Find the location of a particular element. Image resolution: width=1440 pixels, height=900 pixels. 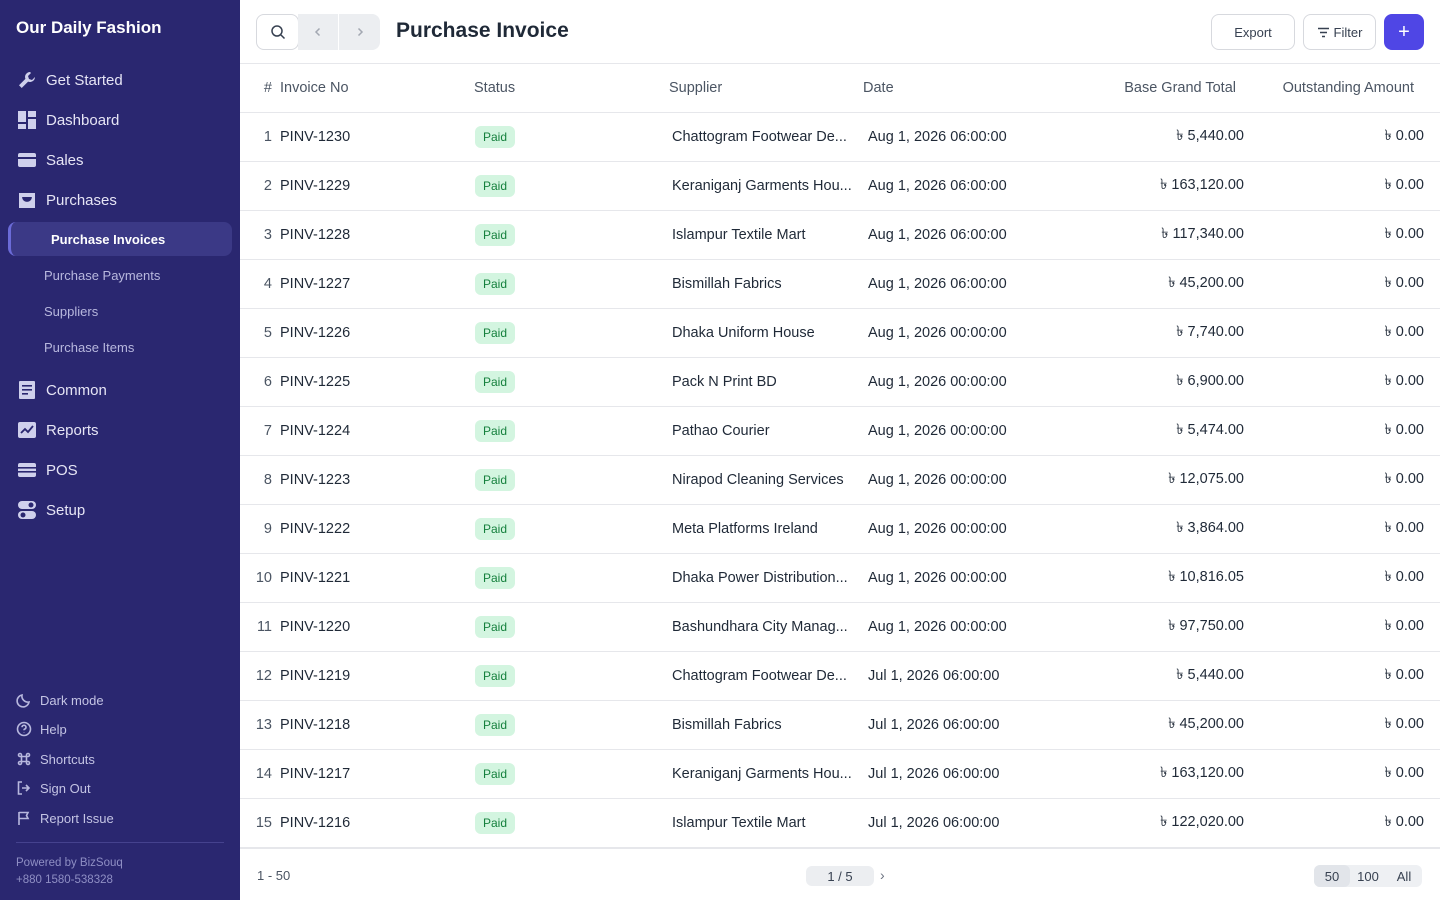

invoice-number: PINV-1222 is located at coordinates (370, 529).